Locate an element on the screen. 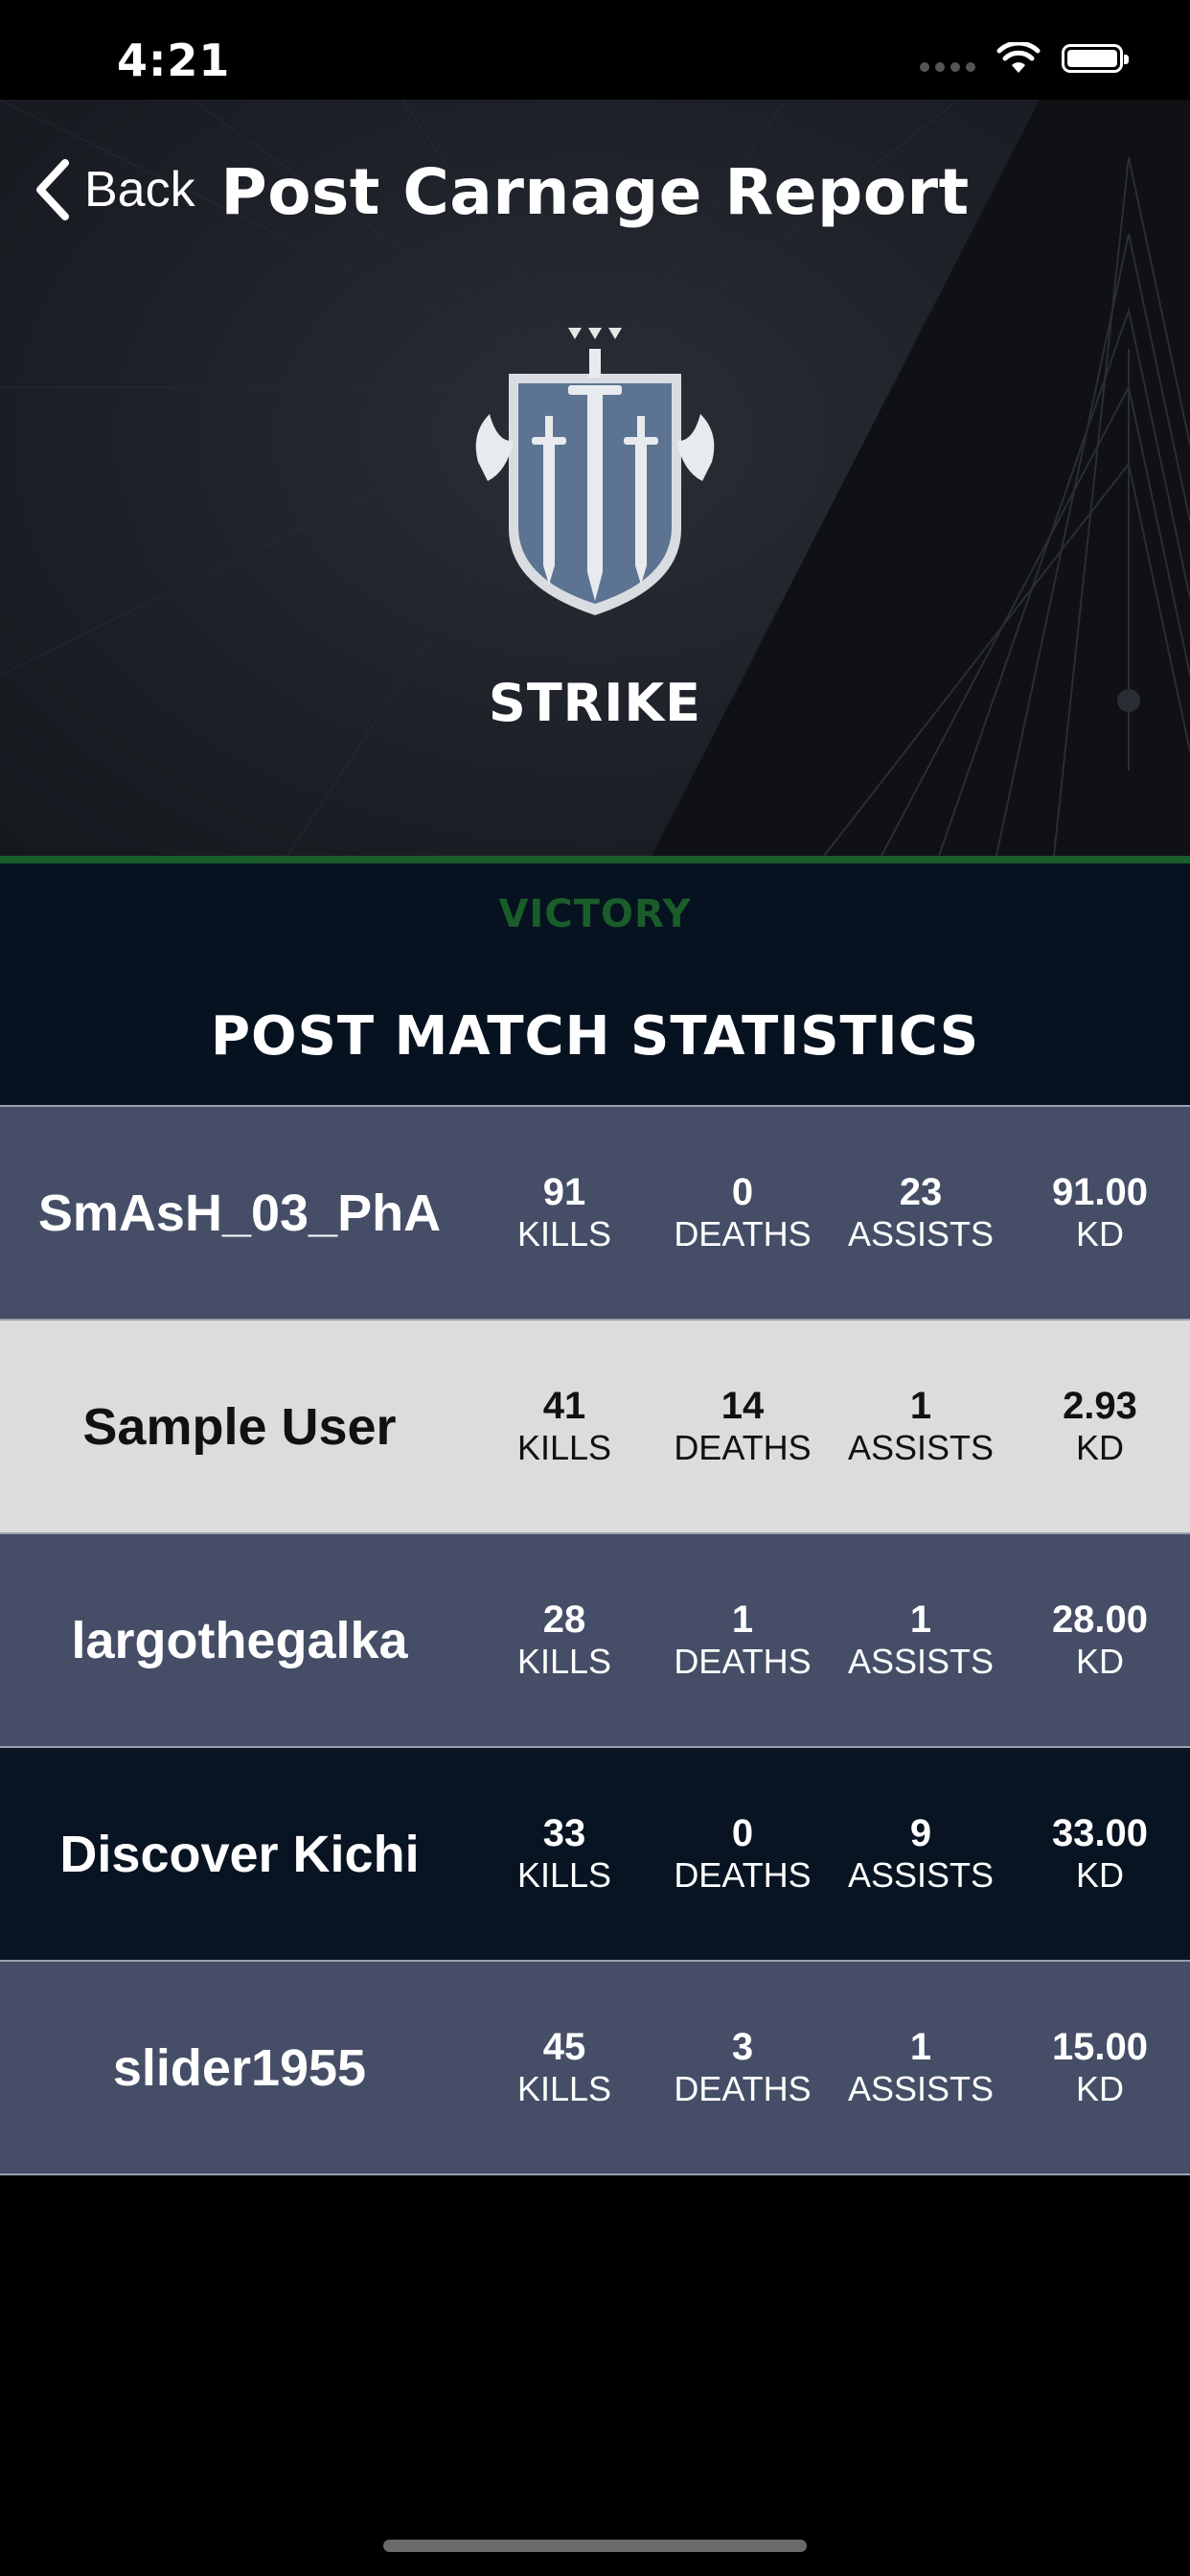 The width and height of the screenshot is (1190, 2576). deaths-stat: 1 DEATHS is located at coordinates (743, 1640).